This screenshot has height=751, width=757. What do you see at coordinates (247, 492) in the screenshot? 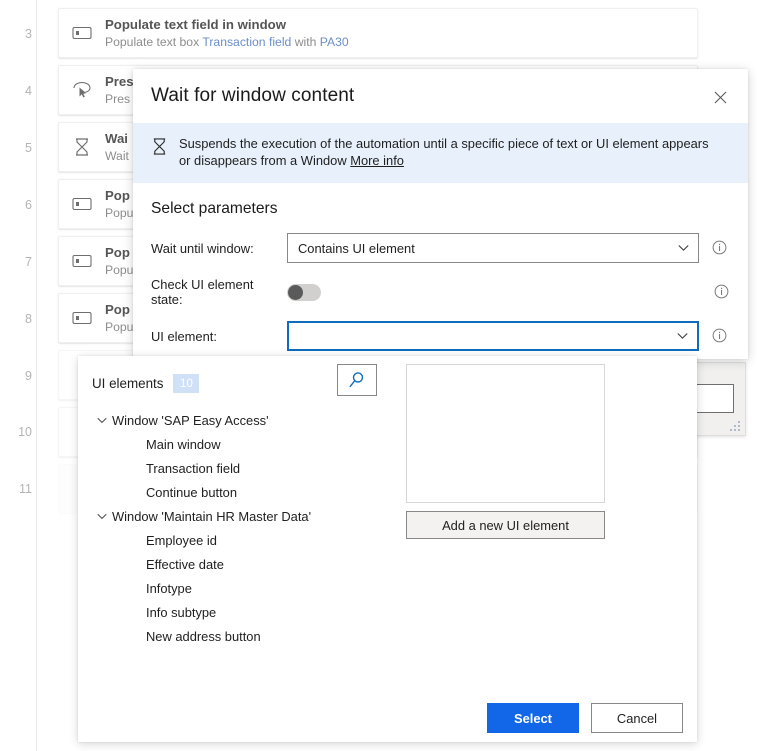
I see `tree-item-continue-button: Continue button` at bounding box center [247, 492].